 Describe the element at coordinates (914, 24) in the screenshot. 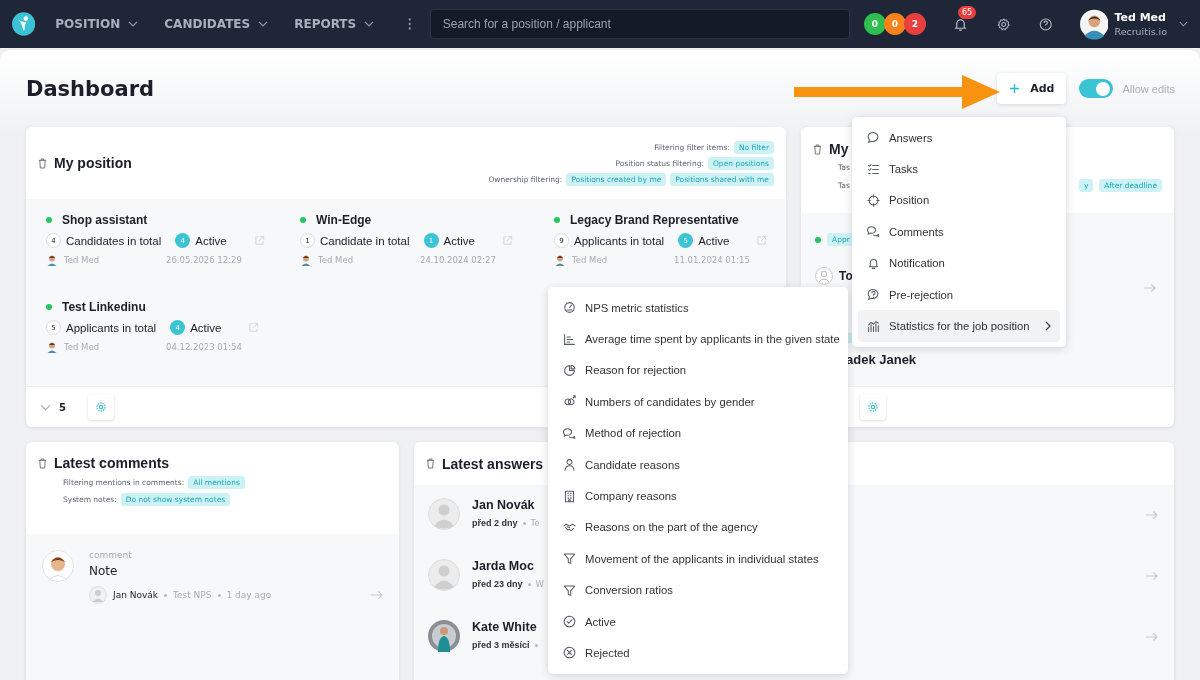

I see `status-counter: 2` at that location.